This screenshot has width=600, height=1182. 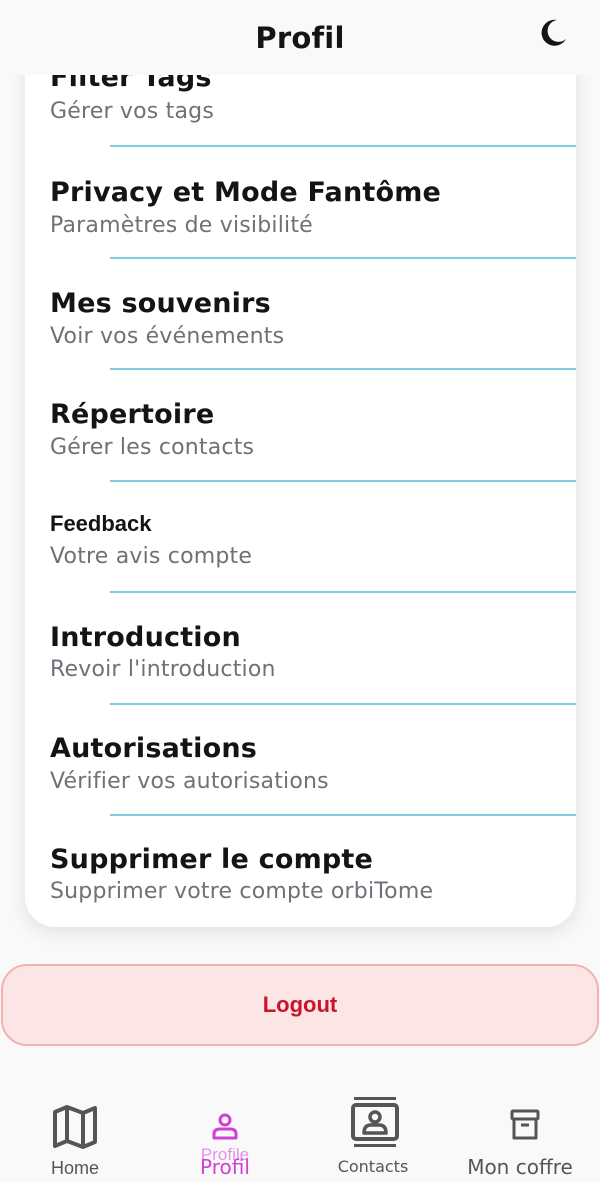 I want to click on tab-contacts: Contacts, so click(x=373, y=1132).